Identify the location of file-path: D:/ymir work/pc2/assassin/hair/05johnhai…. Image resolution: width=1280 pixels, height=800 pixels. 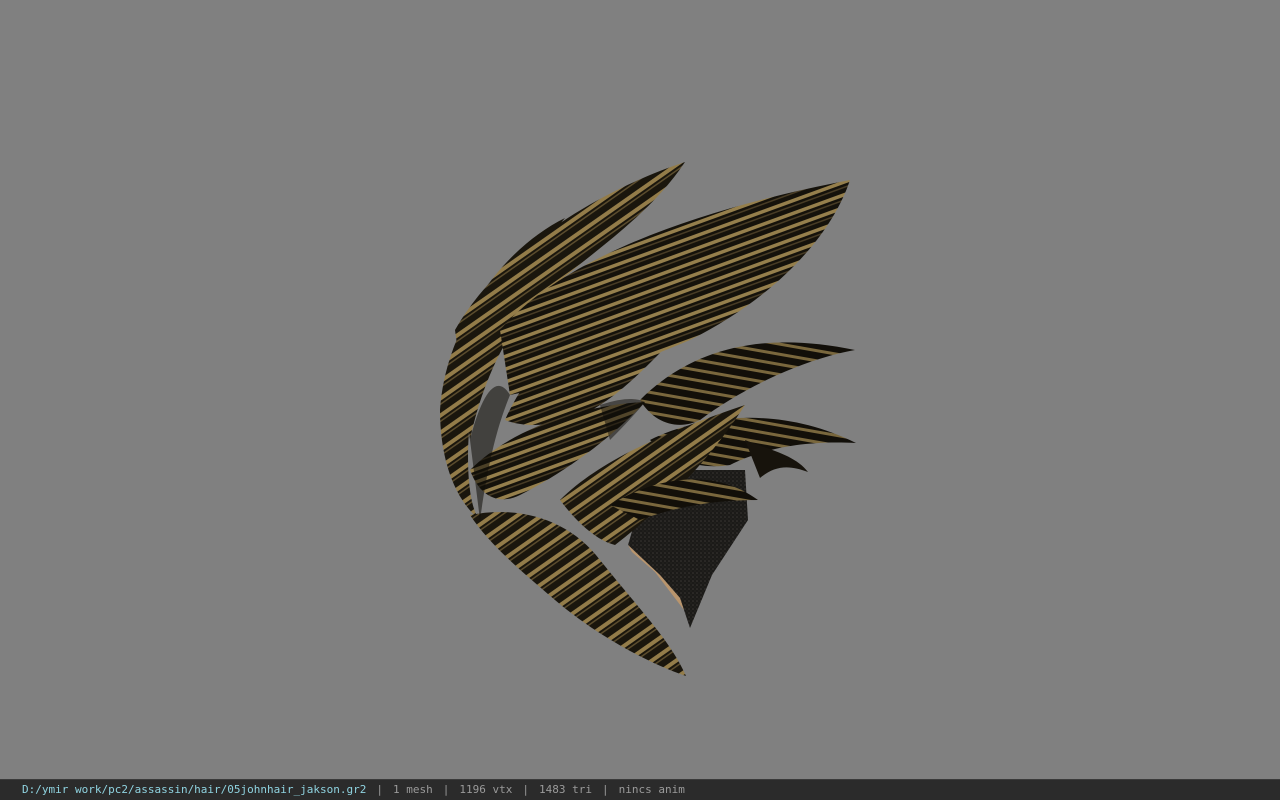
(194, 789).